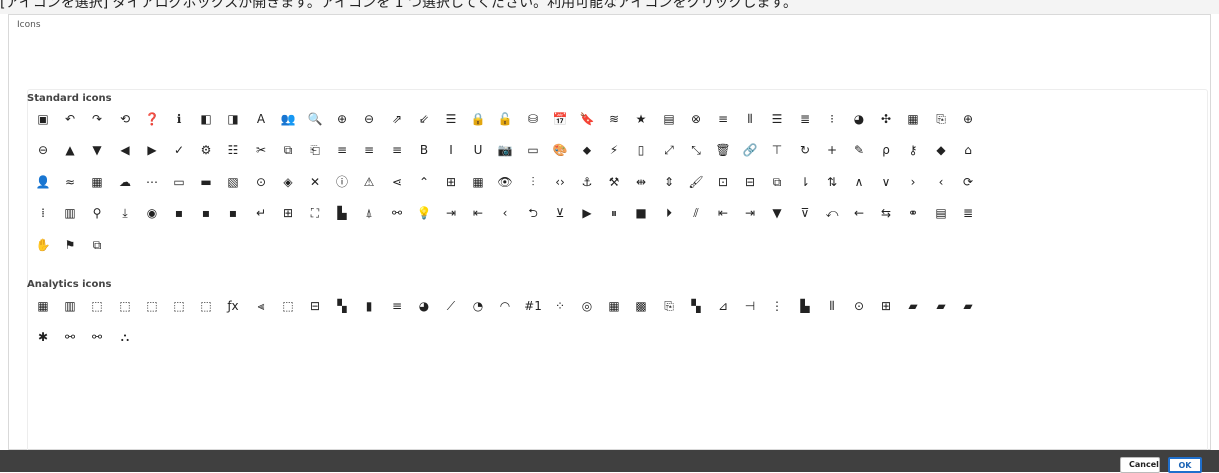 The width and height of the screenshot is (1219, 473). Describe the element at coordinates (614, 306) in the screenshot. I see `data-table-icon: ▦` at that location.